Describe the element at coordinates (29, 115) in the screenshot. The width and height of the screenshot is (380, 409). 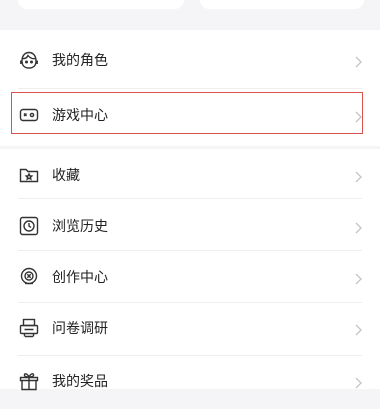
I see `game-controller-icon` at that location.